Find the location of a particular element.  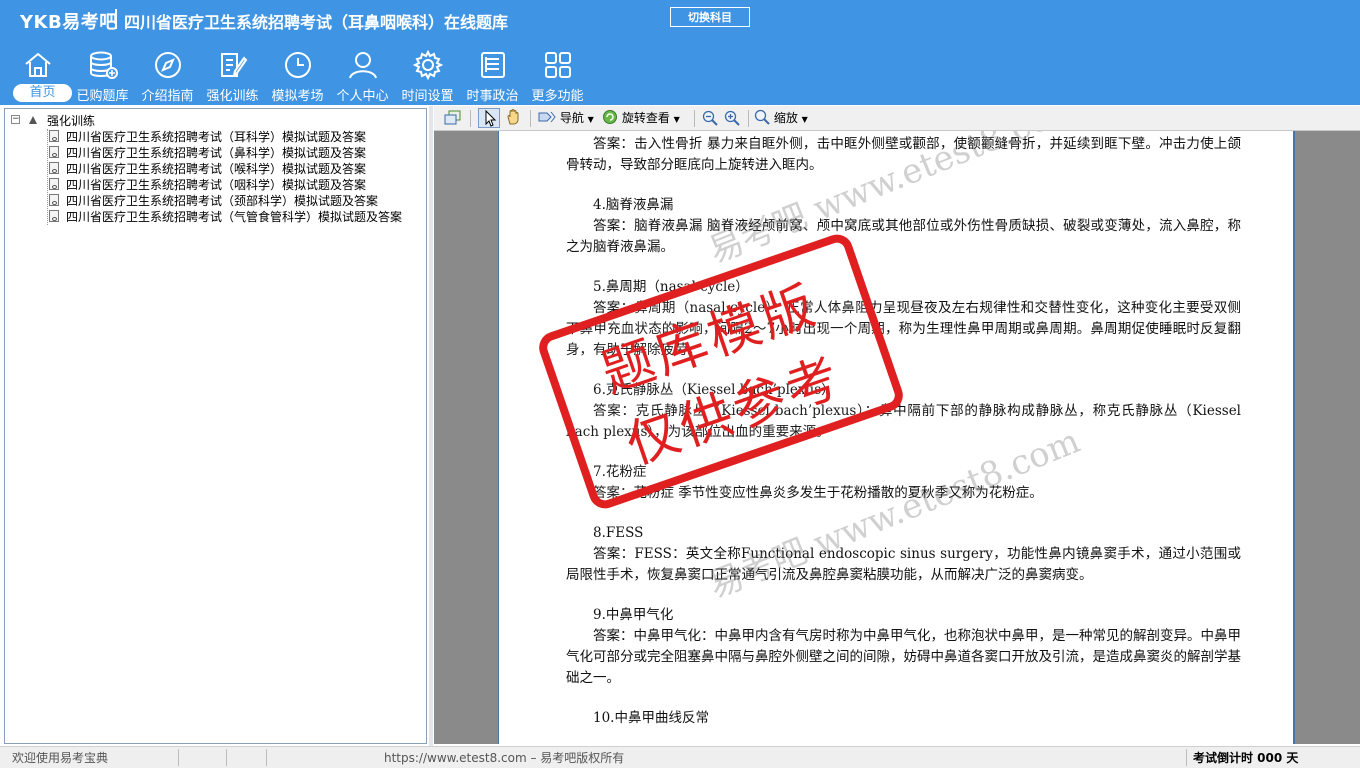

nav-personal: 个人中心 is located at coordinates (362, 74).